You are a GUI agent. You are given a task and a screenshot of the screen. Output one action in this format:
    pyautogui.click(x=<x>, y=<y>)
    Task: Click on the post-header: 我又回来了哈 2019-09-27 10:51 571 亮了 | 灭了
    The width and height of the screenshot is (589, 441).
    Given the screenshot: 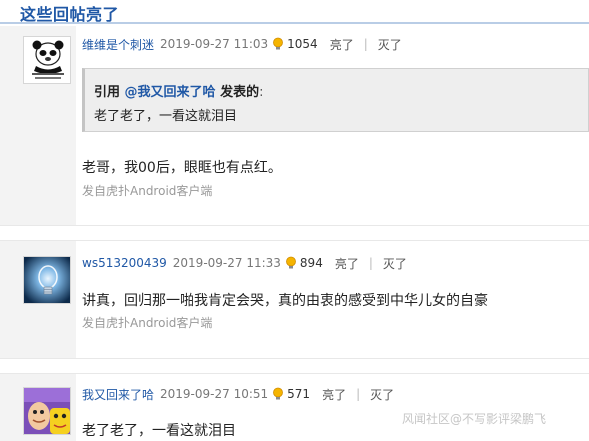 What is the action you would take?
    pyautogui.click(x=243, y=394)
    